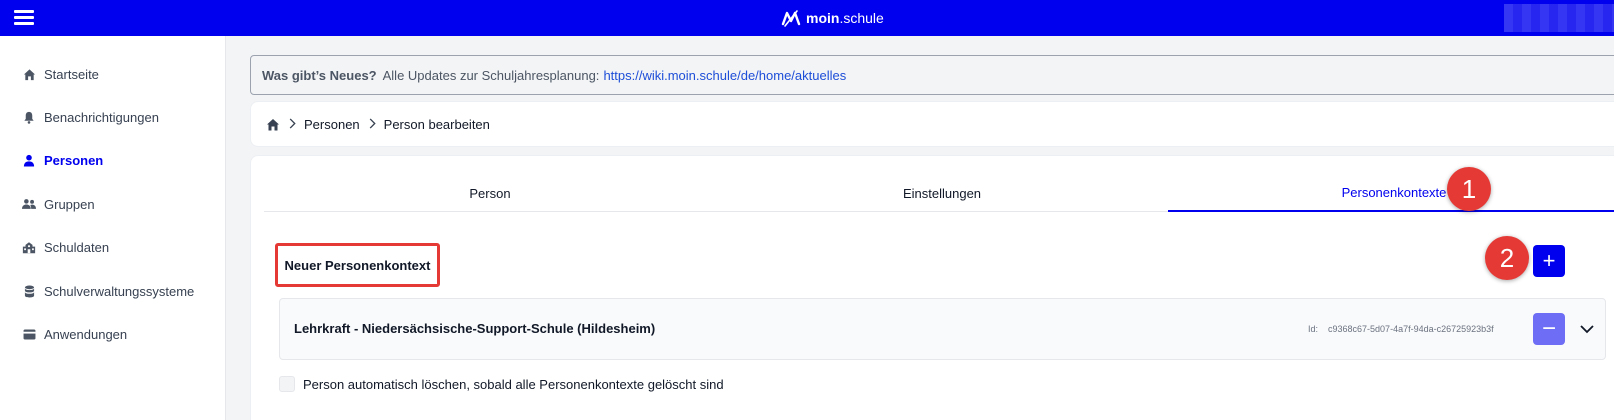 The width and height of the screenshot is (1614, 420). I want to click on card-icon, so click(29, 334).